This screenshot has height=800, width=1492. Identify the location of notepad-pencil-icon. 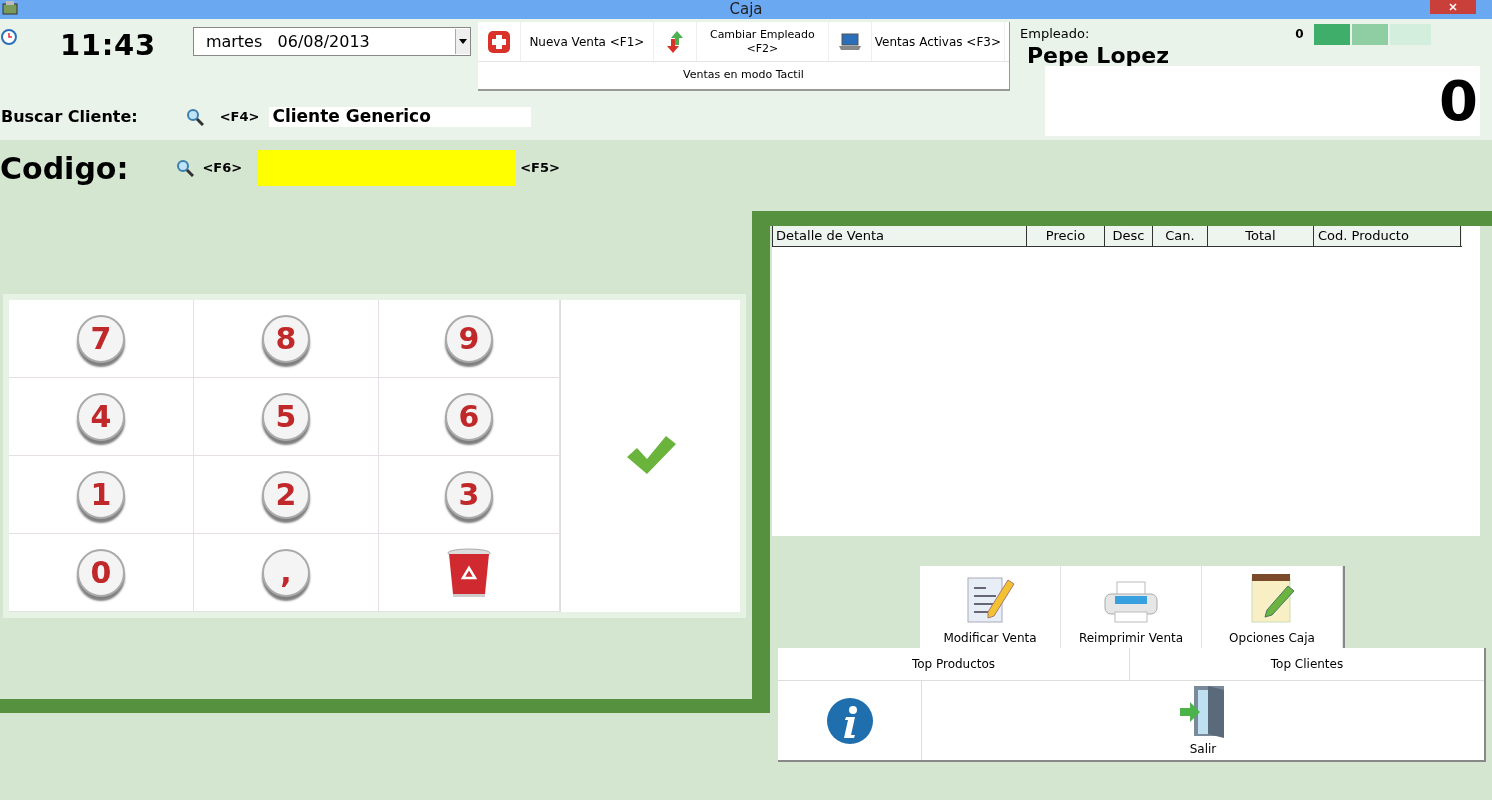
(1272, 599).